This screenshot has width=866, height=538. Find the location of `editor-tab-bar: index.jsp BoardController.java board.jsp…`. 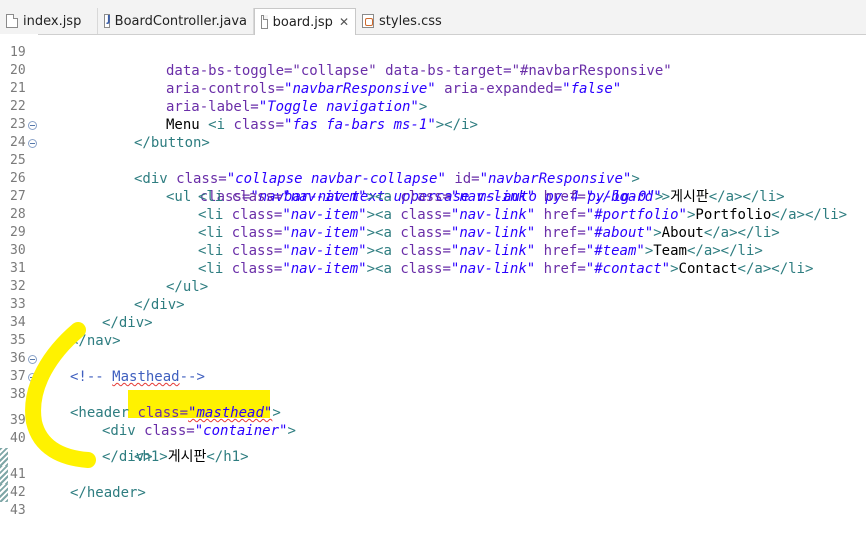

editor-tab-bar: index.jsp BoardController.java board.jsp… is located at coordinates (433, 17).